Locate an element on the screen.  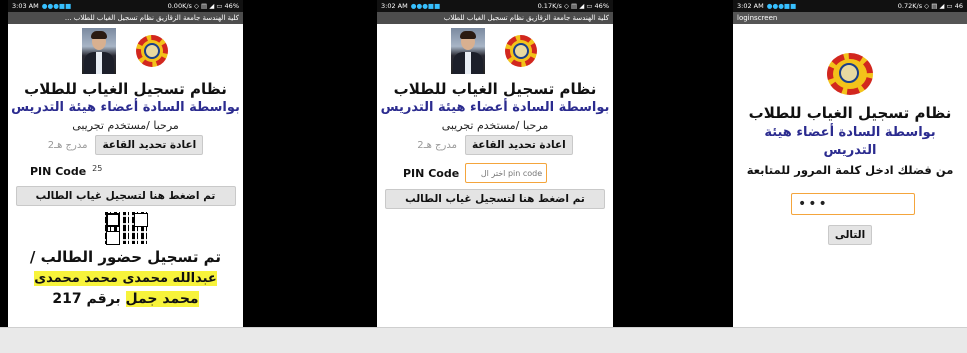
next-button: التالى is located at coordinates (850, 235).